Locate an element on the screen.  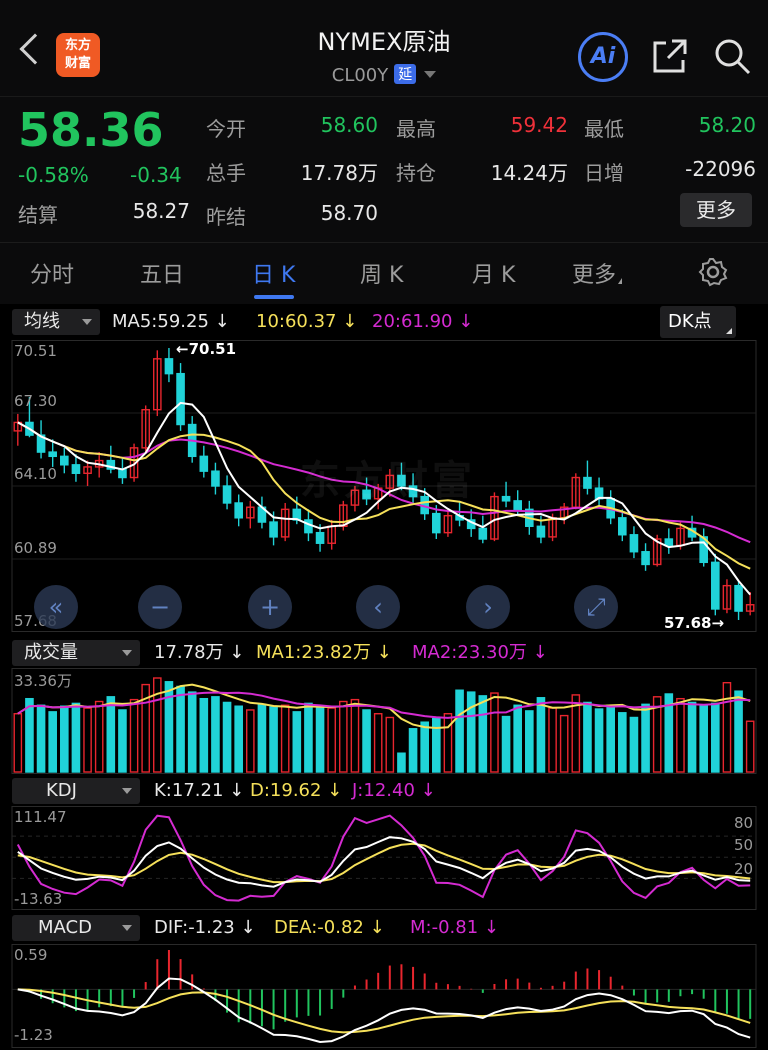
macd-m: M:-0.81 ↓ is located at coordinates (454, 927).